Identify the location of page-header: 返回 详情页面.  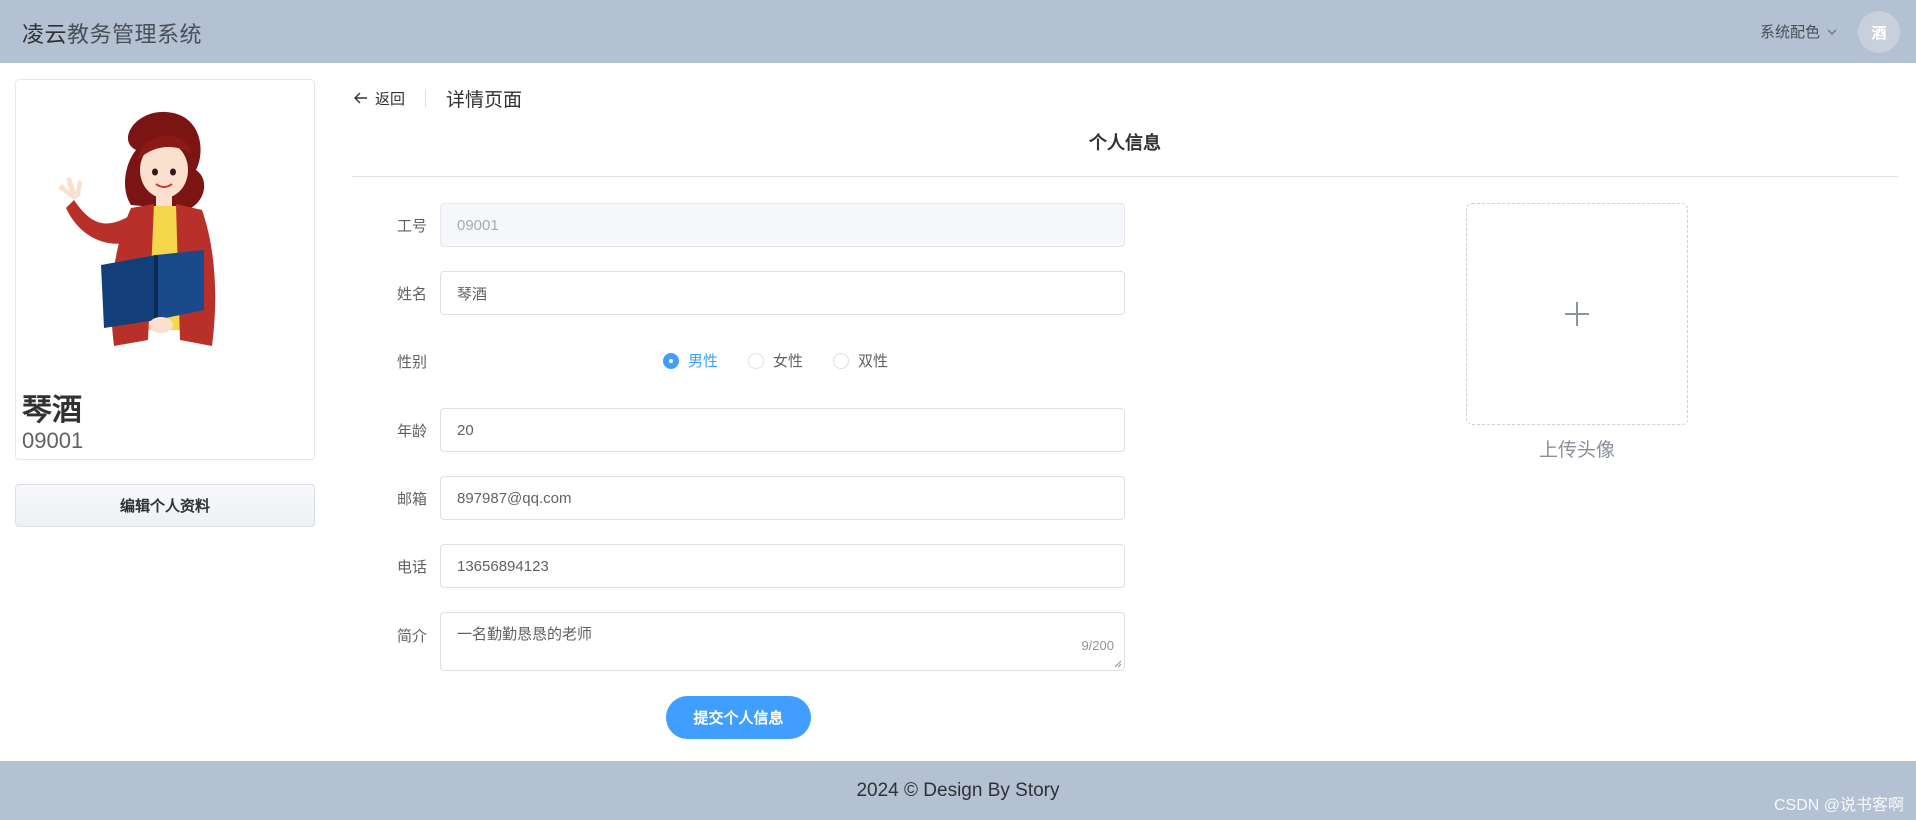
(438, 98).